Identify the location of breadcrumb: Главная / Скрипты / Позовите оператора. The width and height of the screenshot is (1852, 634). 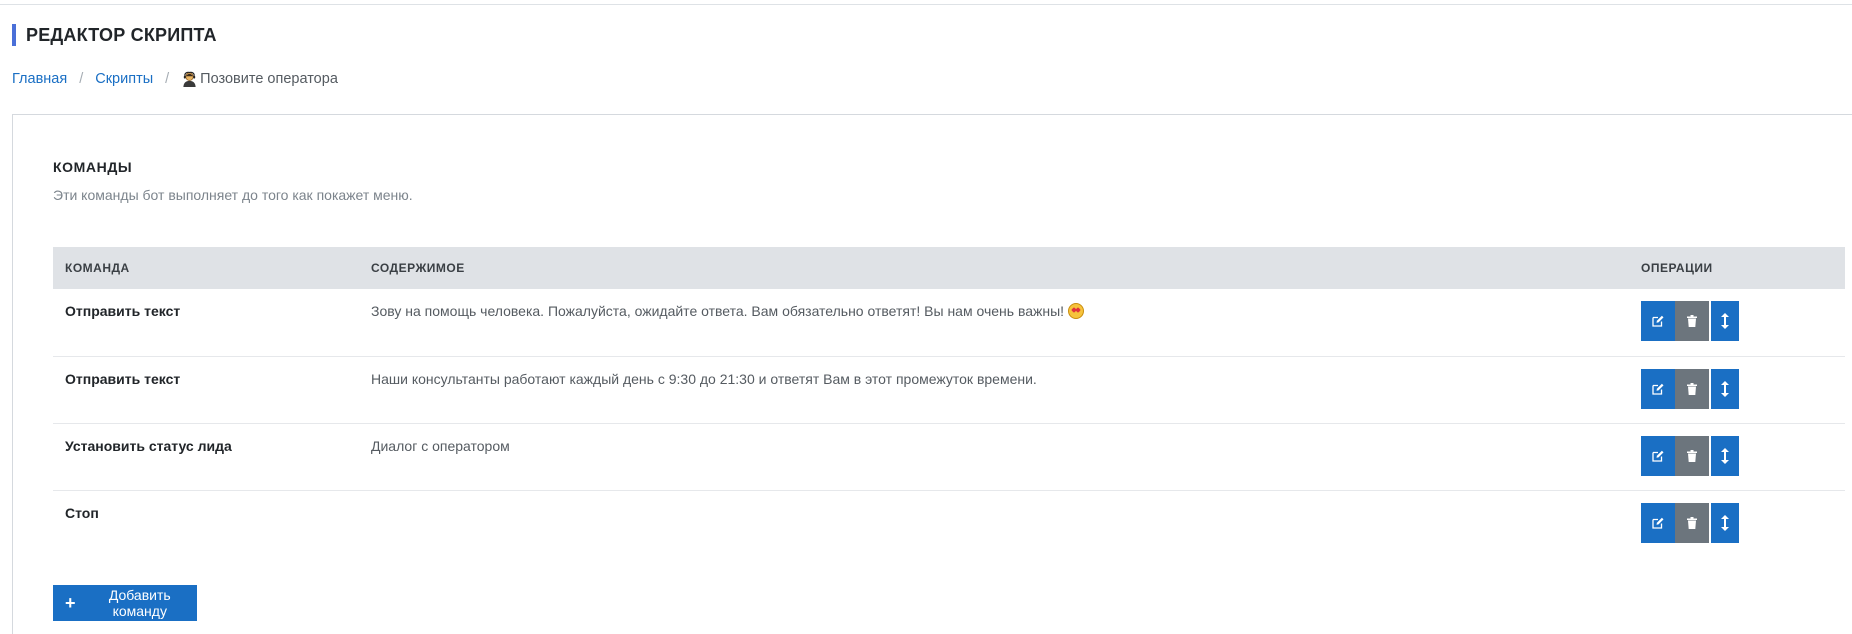
(175, 79).